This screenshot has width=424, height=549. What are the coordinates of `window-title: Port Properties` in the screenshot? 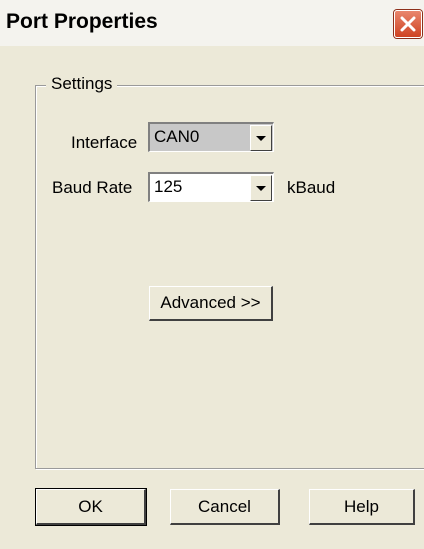 It's located at (82, 21).